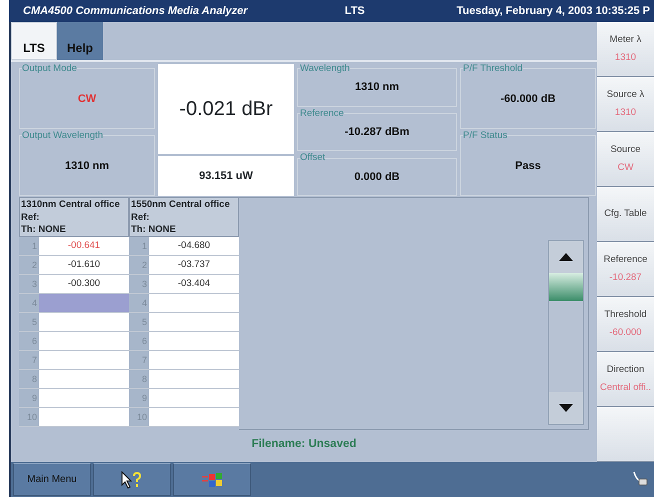 This screenshot has width=654, height=497. I want to click on field-label: Output Wavelength, so click(62, 135).